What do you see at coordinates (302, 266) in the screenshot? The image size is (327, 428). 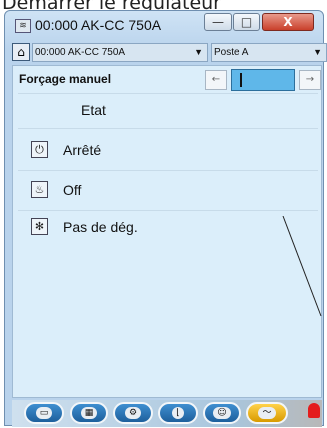 I see `pointer-line` at bounding box center [302, 266].